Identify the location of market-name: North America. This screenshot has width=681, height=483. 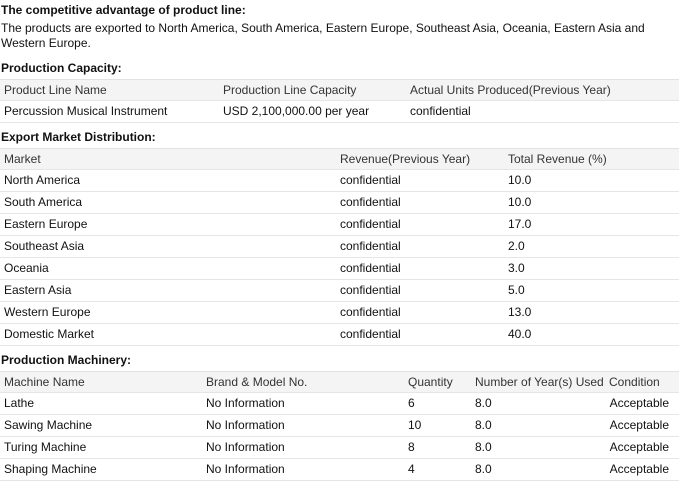
(42, 180).